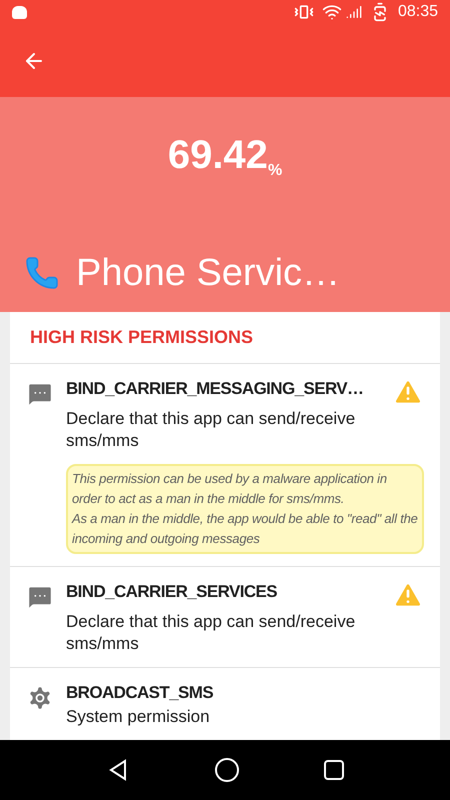 This screenshot has width=450, height=800. I want to click on section-title: HIGH RISK PERMISSIONS, so click(142, 337).